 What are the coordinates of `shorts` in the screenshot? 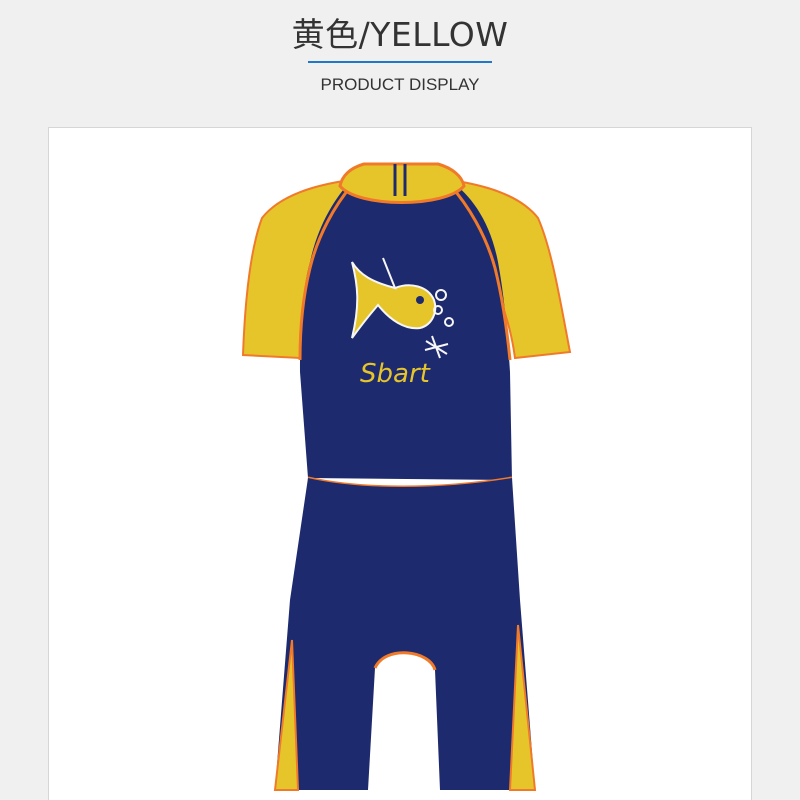 It's located at (405, 634).